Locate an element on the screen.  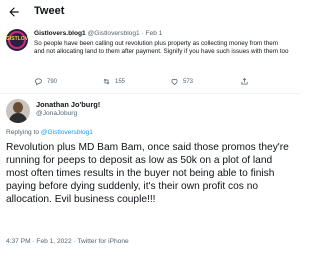
reply-button: 790 is located at coordinates (45, 81).